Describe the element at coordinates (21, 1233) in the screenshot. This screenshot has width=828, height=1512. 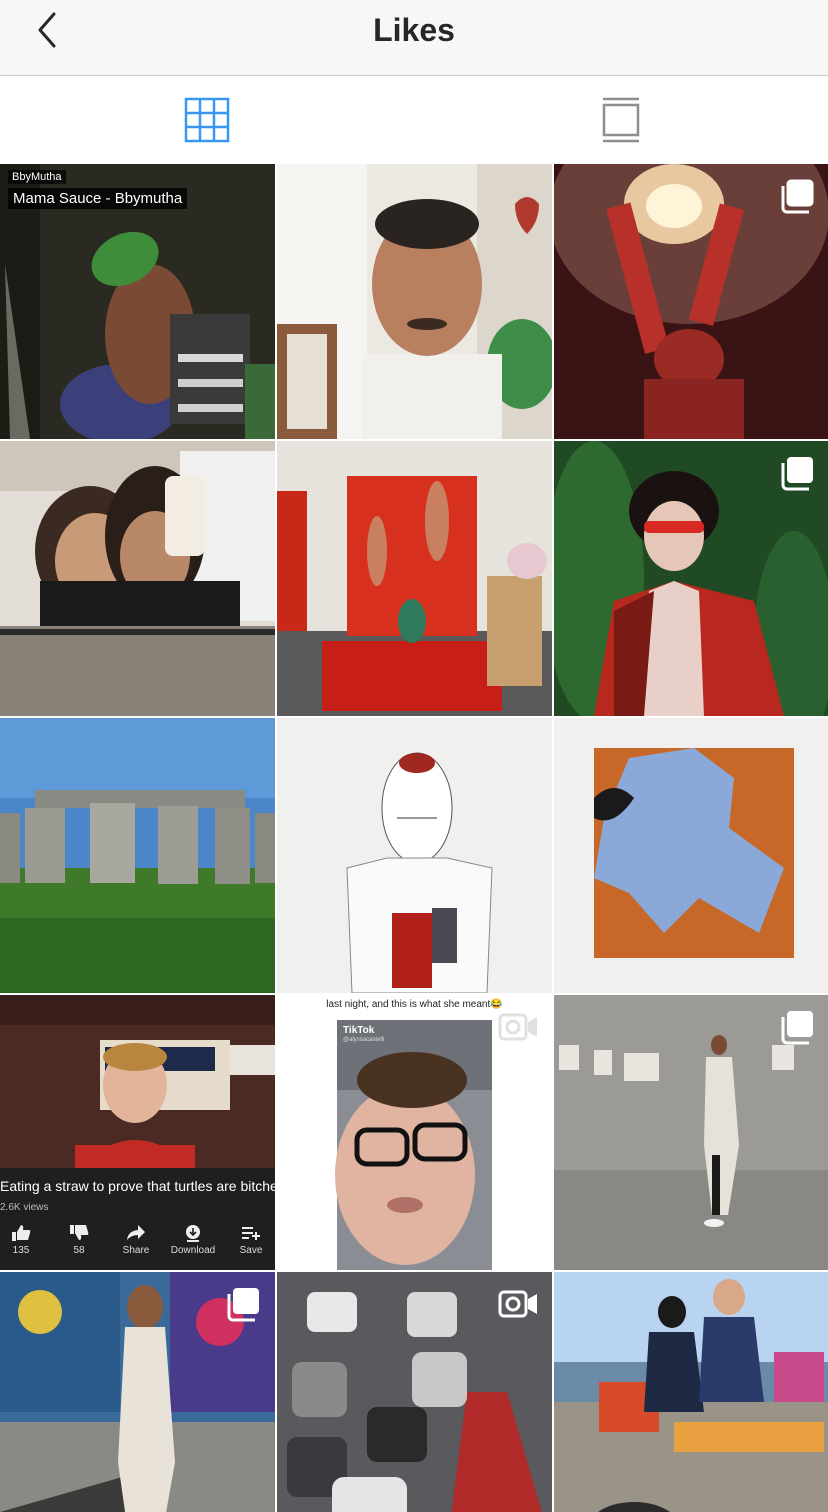
I see `thumbs-up-icon` at that location.